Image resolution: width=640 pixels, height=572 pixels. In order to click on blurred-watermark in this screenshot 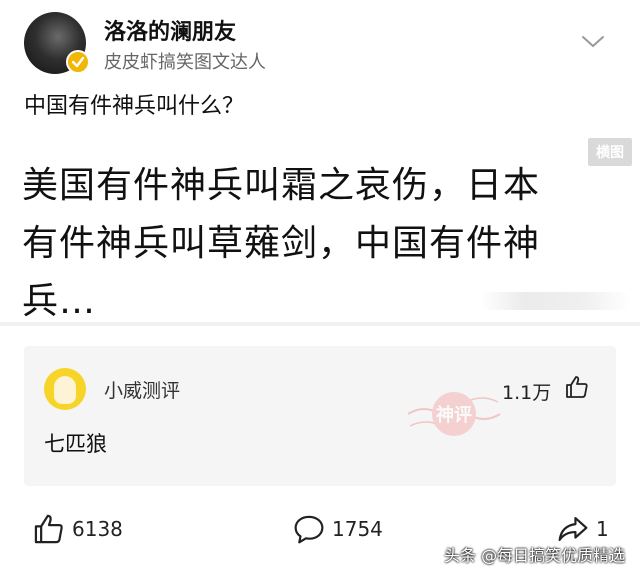, I will do `click(555, 301)`.